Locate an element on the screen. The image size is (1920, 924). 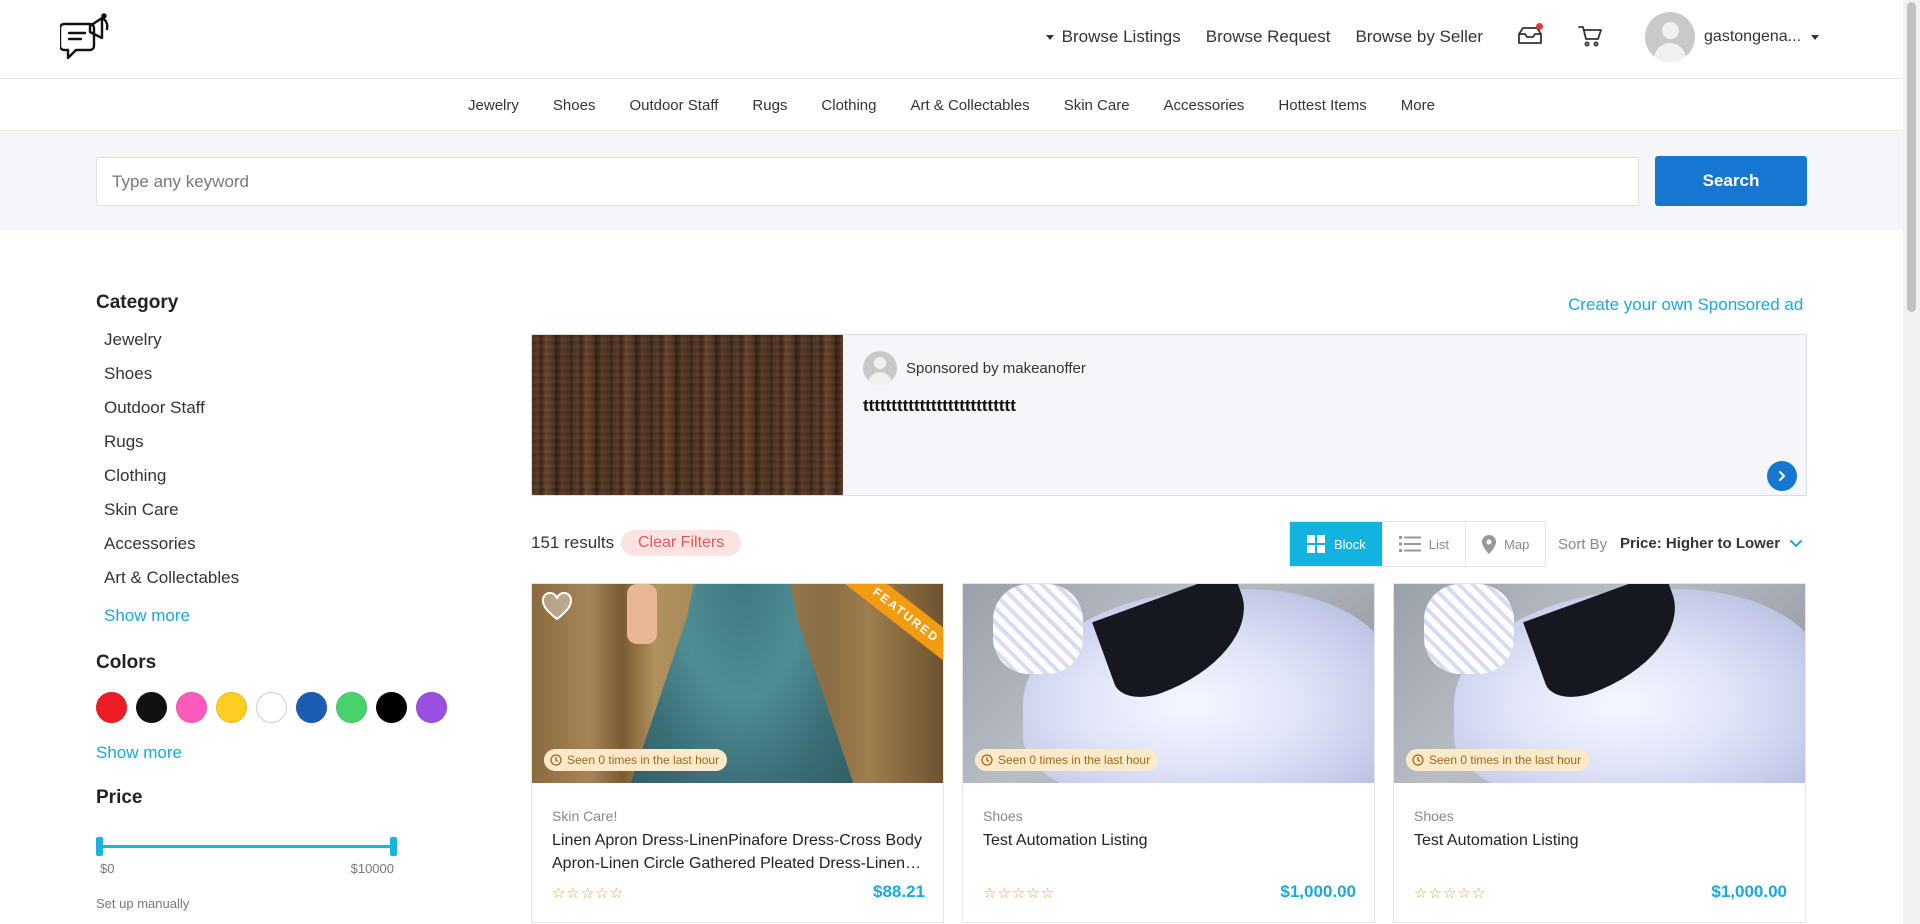
color-swatch-yellow is located at coordinates (231, 707).